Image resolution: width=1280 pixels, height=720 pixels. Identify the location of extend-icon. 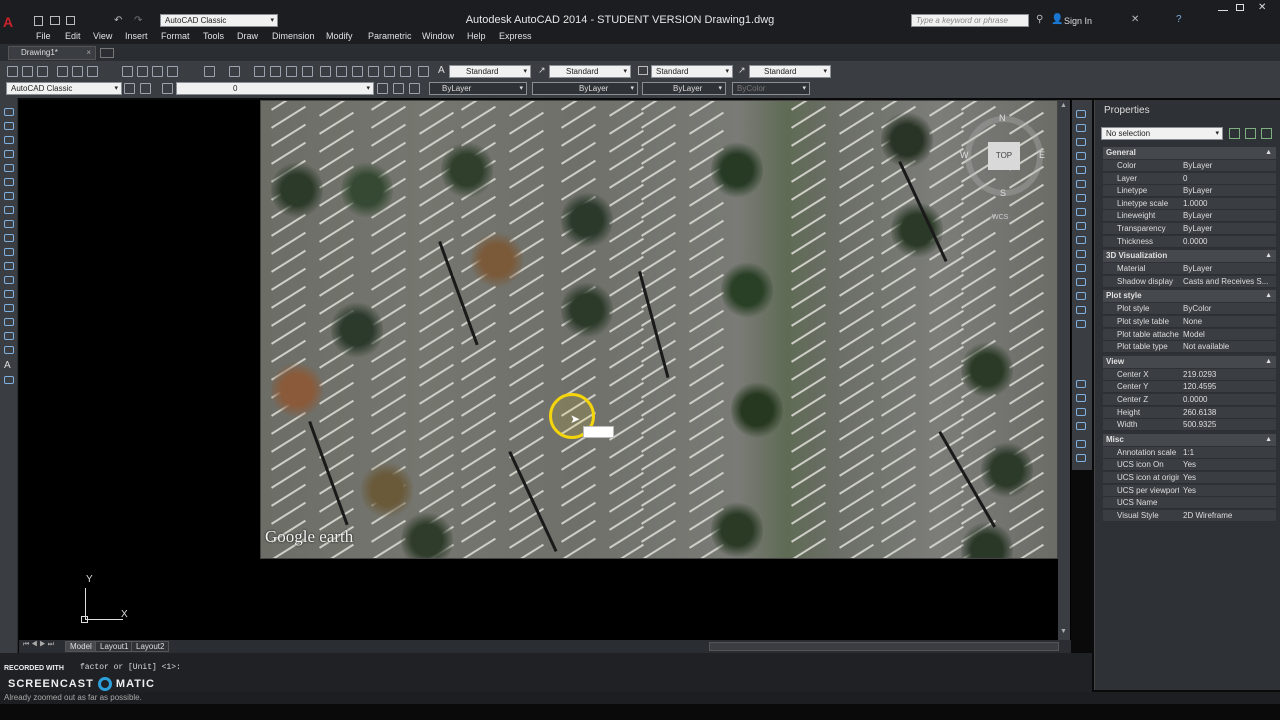
(1081, 254).